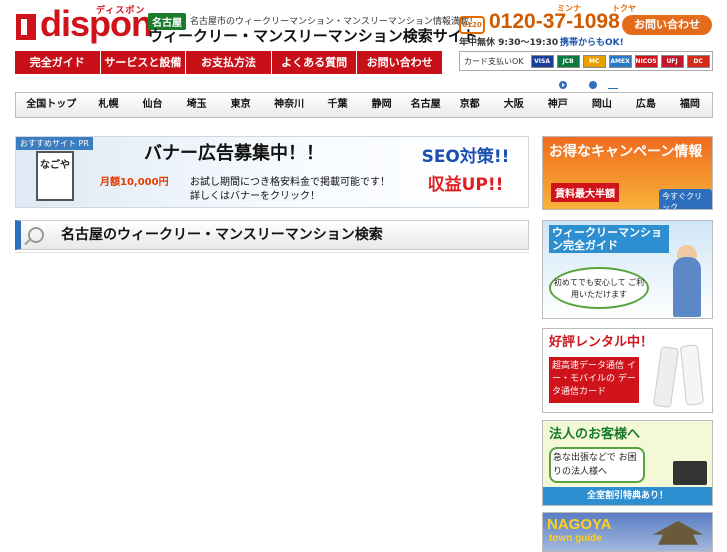 This screenshot has width=727, height=552. I want to click on logo-mark, so click(26, 27).